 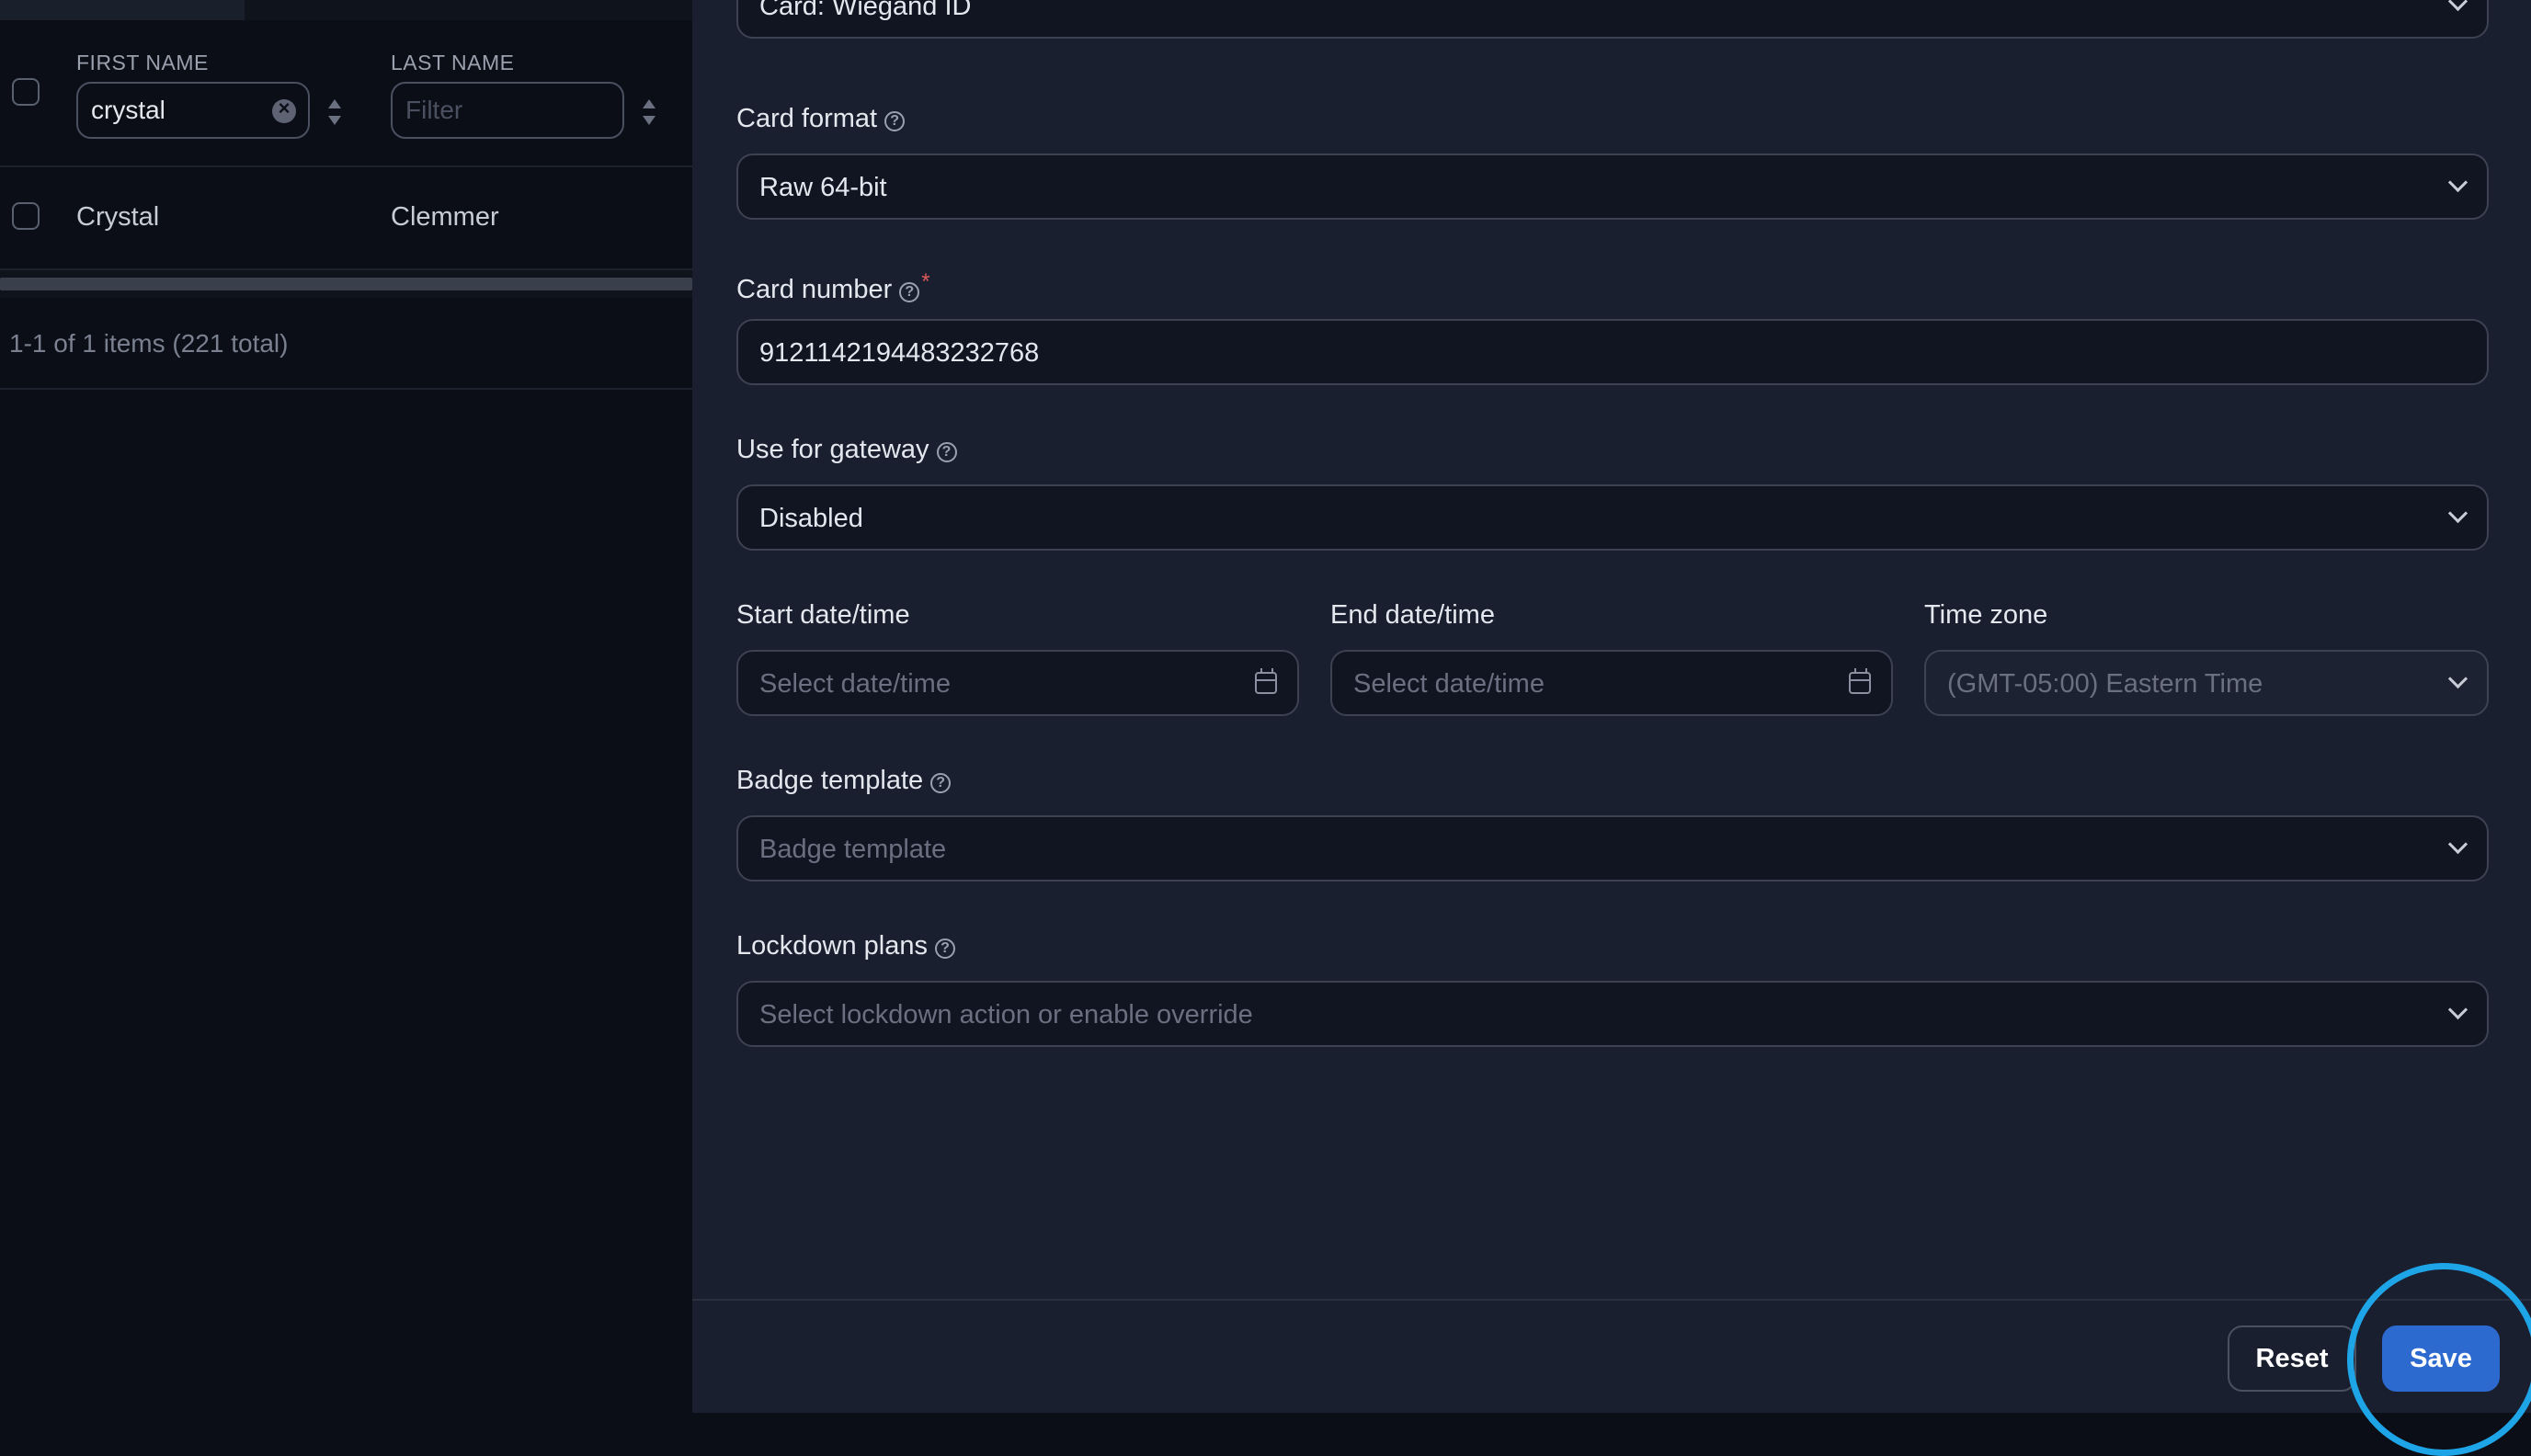 What do you see at coordinates (1412, 615) in the screenshot?
I see `end-datetime-label: End date/time` at bounding box center [1412, 615].